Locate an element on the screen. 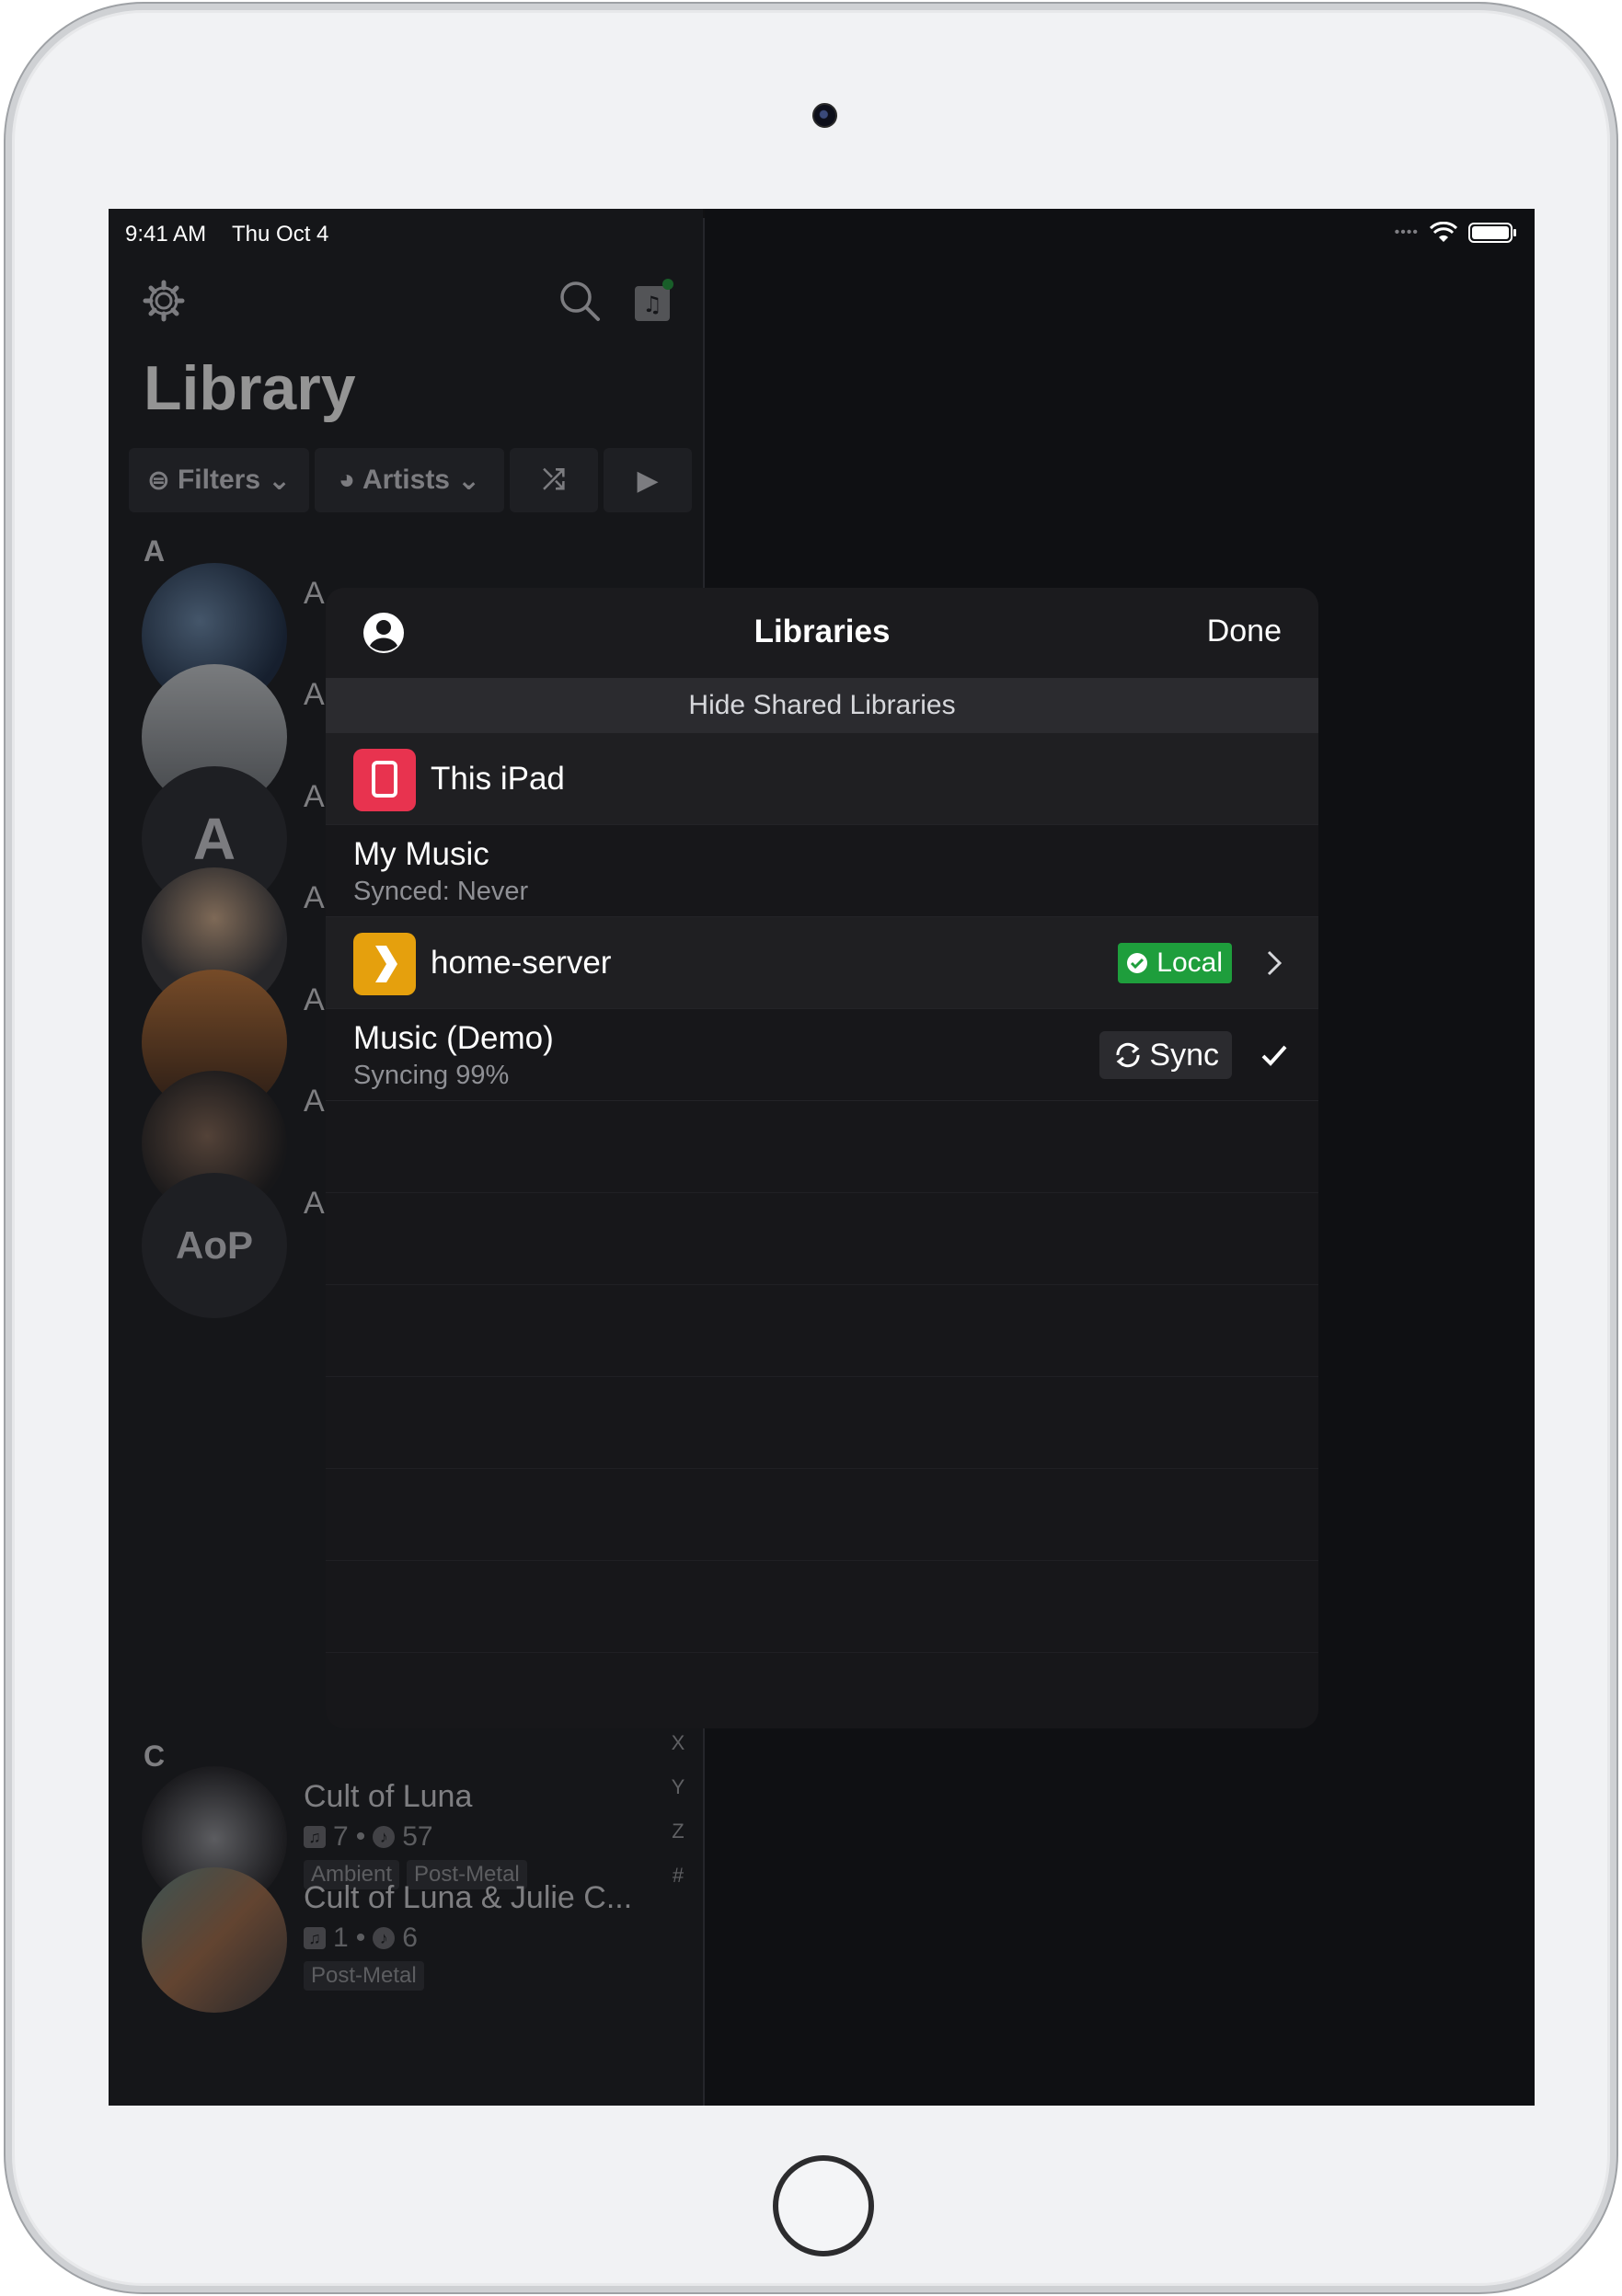  signal-icon: •••• is located at coordinates (1407, 232).